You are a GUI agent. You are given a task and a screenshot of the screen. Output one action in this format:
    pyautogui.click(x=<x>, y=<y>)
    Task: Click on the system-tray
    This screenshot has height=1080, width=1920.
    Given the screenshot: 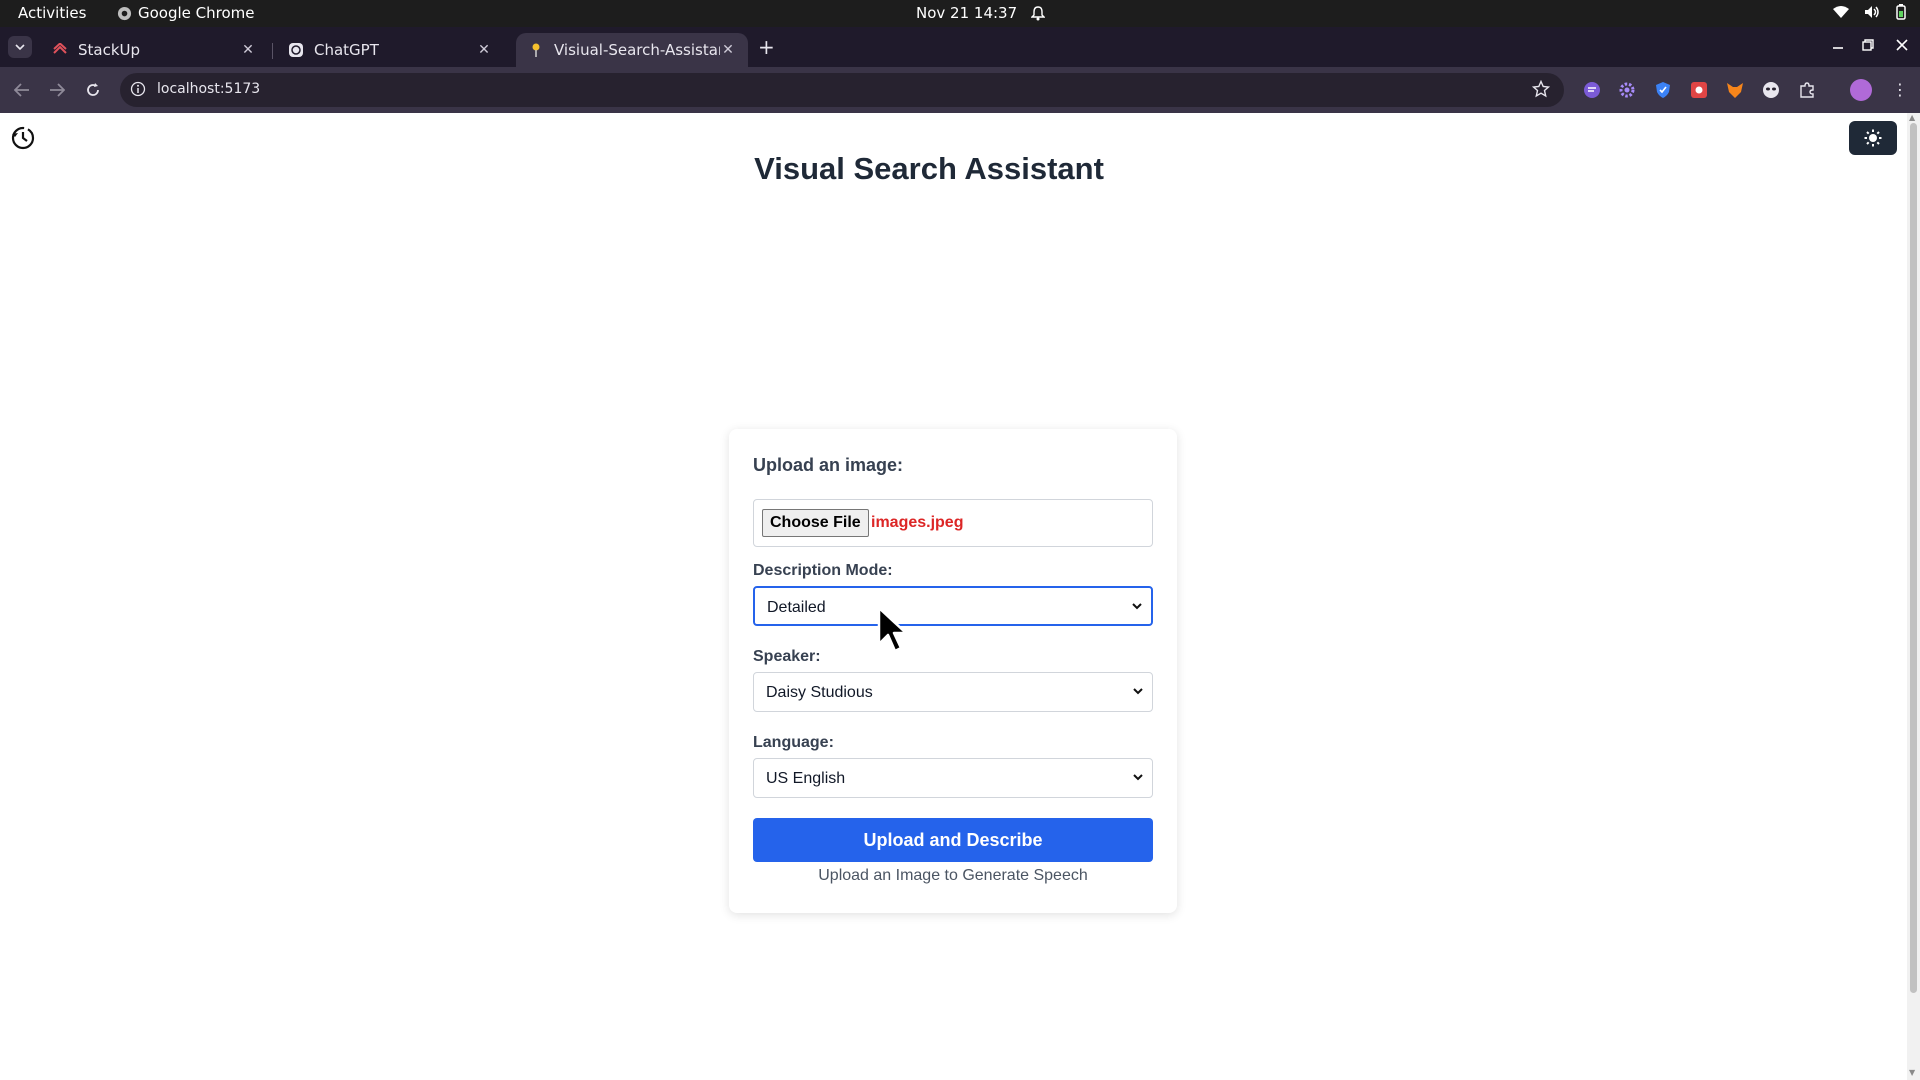 What is the action you would take?
    pyautogui.click(x=1870, y=12)
    